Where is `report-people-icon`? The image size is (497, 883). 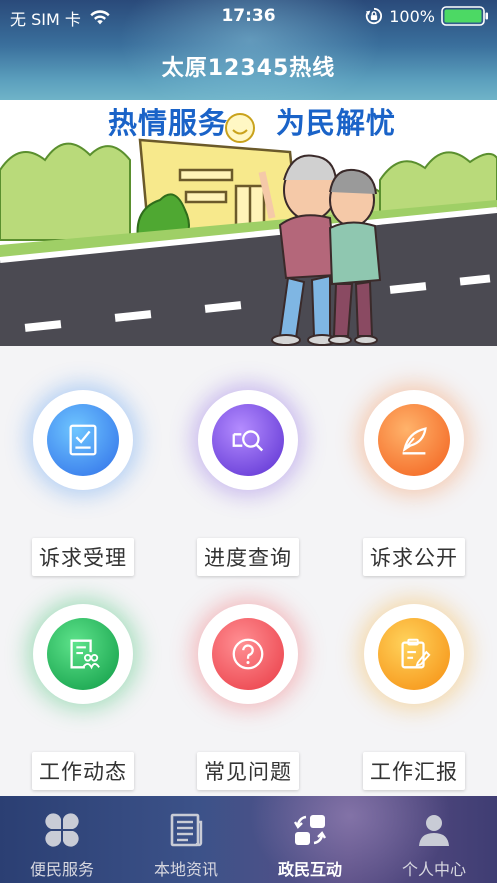 report-people-icon is located at coordinates (85, 654).